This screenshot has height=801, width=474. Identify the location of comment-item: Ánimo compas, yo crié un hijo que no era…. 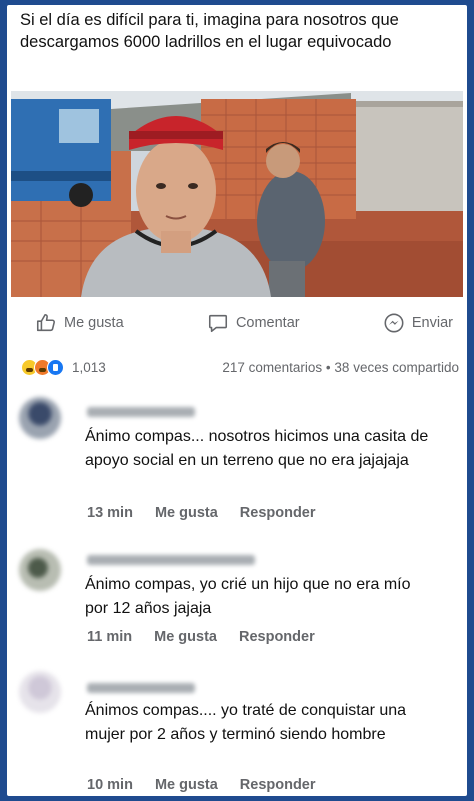
(237, 595).